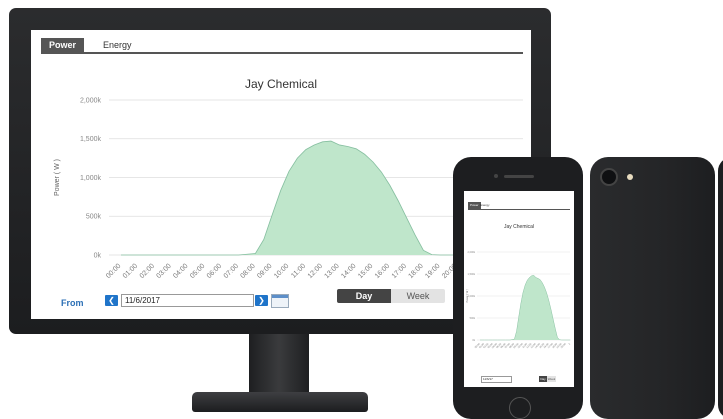 The image size is (723, 419). I want to click on x-tick-label: 05:00, so click(197, 271).